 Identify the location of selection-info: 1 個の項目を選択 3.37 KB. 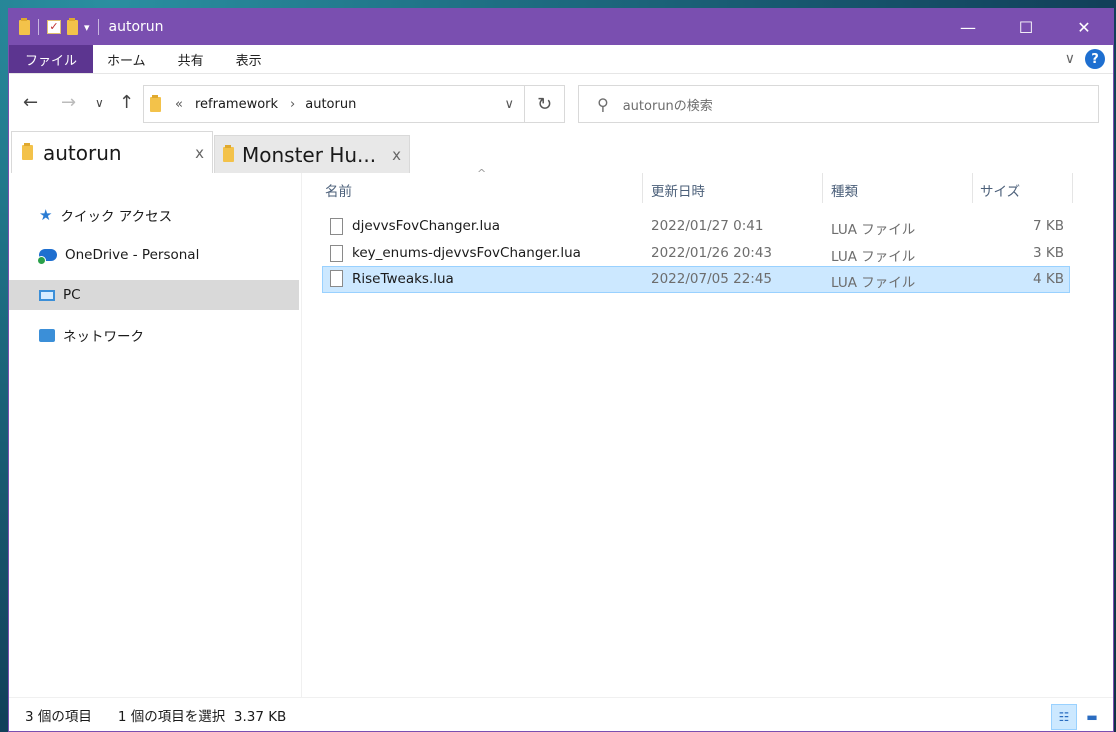
(202, 716).